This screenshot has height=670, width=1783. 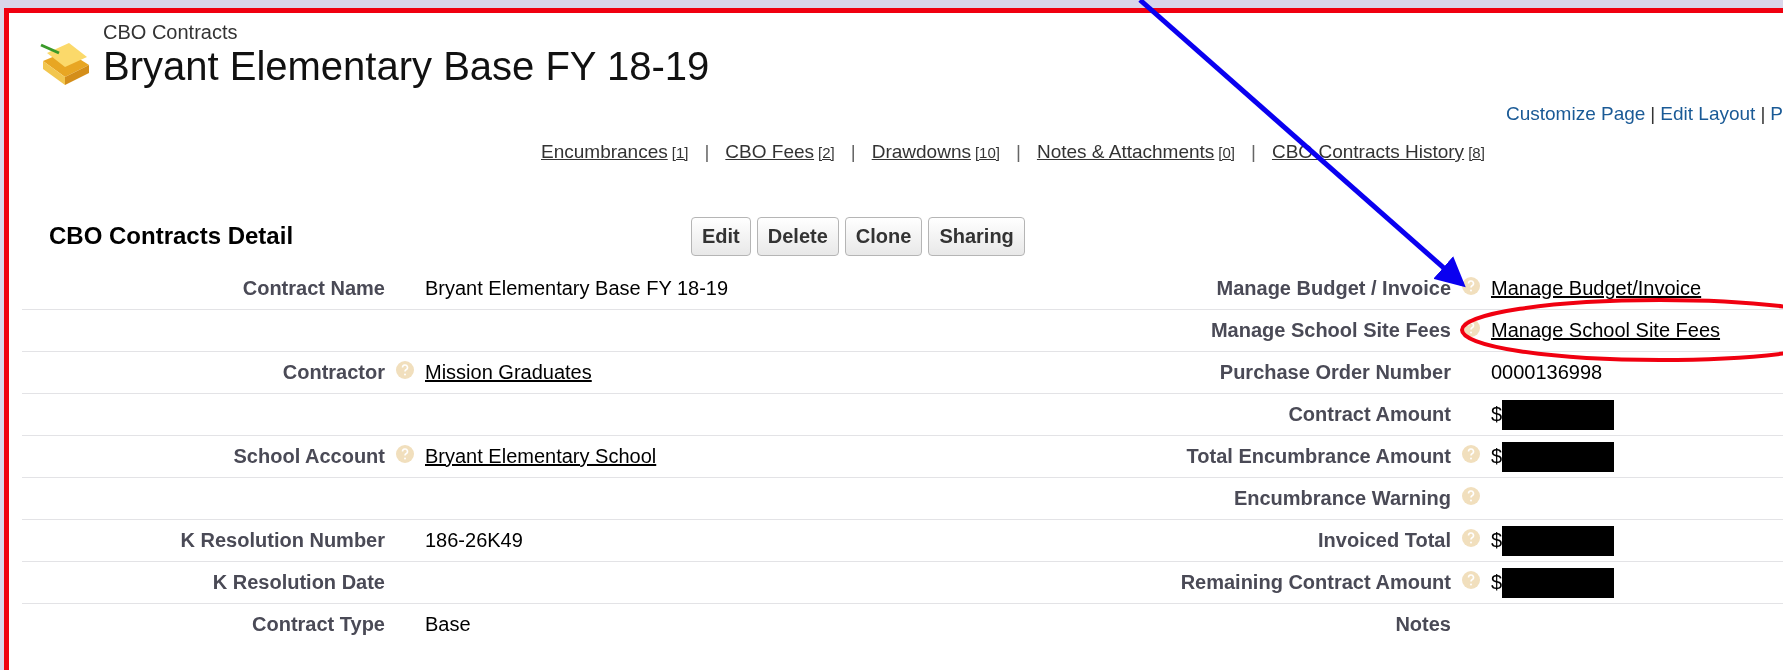 I want to click on action-button: Clone, so click(x=883, y=236).